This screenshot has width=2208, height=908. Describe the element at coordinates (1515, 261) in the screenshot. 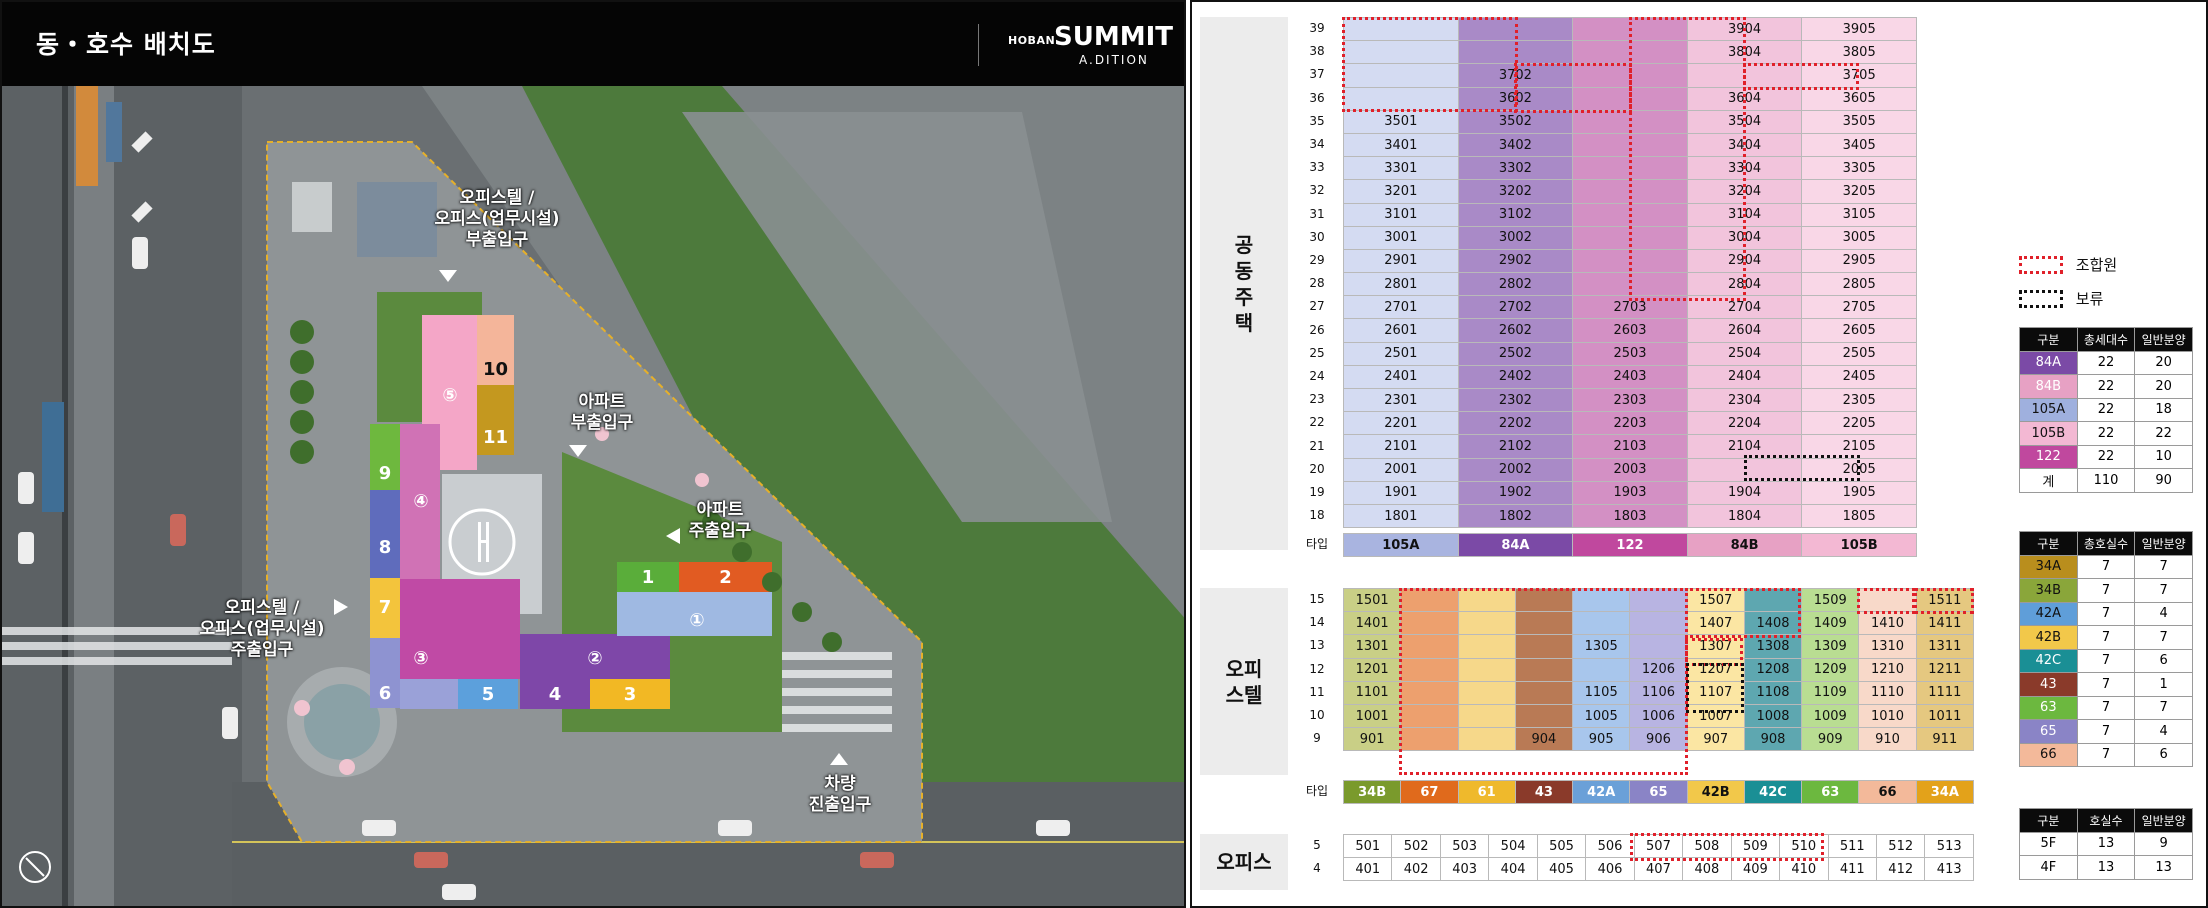

I see `unit-cell: 2902` at that location.